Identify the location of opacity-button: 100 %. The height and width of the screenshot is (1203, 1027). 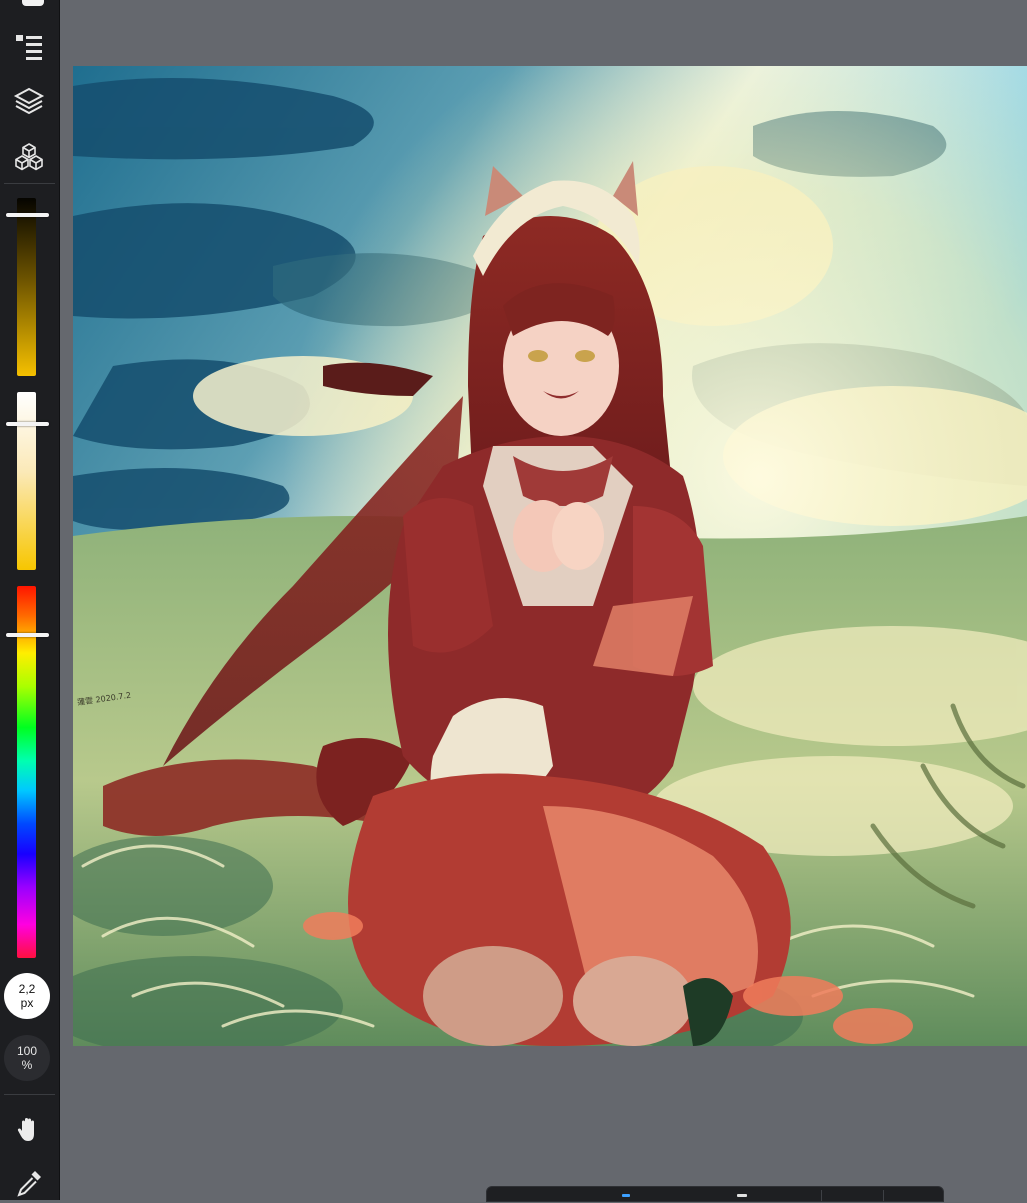
(27, 1058).